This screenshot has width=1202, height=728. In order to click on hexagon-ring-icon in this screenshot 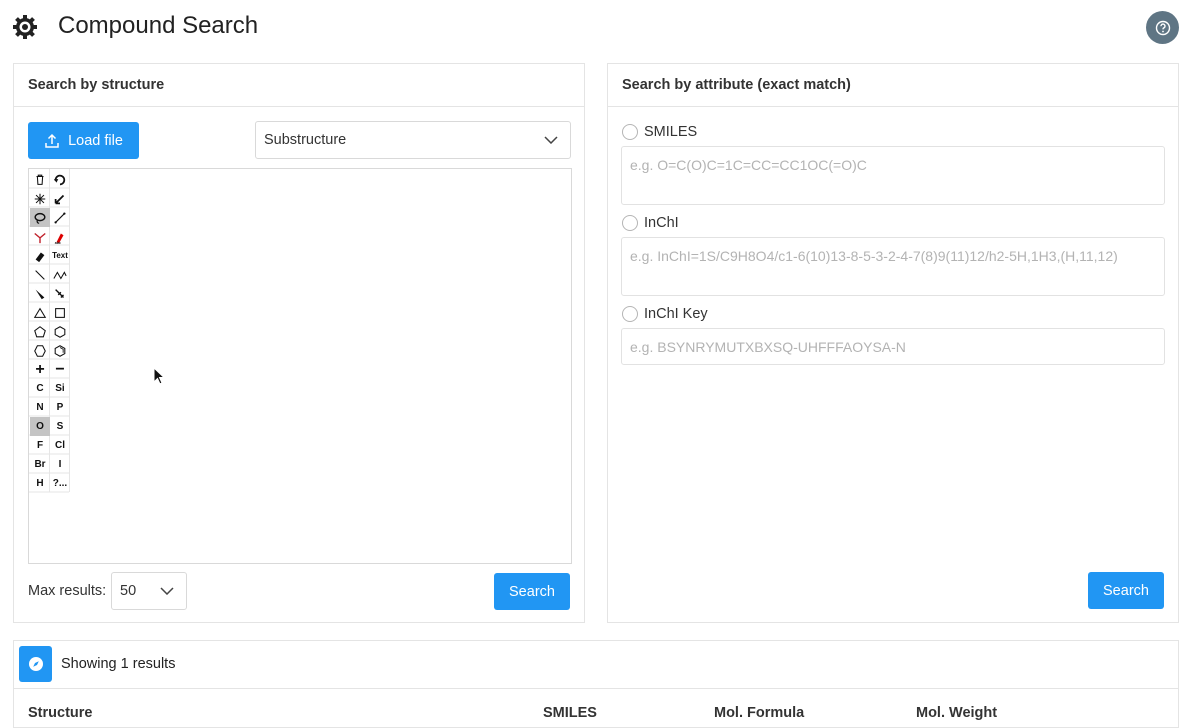, I will do `click(60, 331)`.